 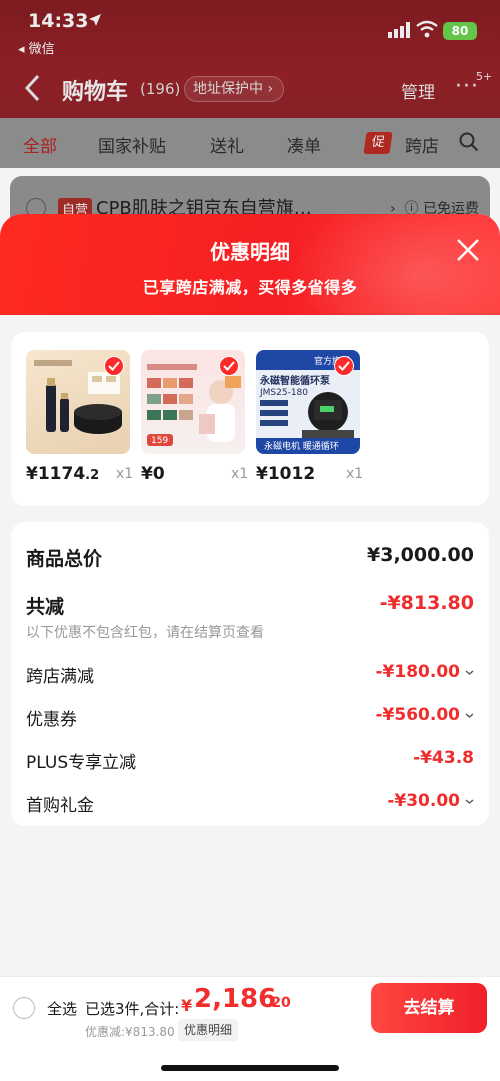 I want to click on search-icon, so click(x=469, y=142).